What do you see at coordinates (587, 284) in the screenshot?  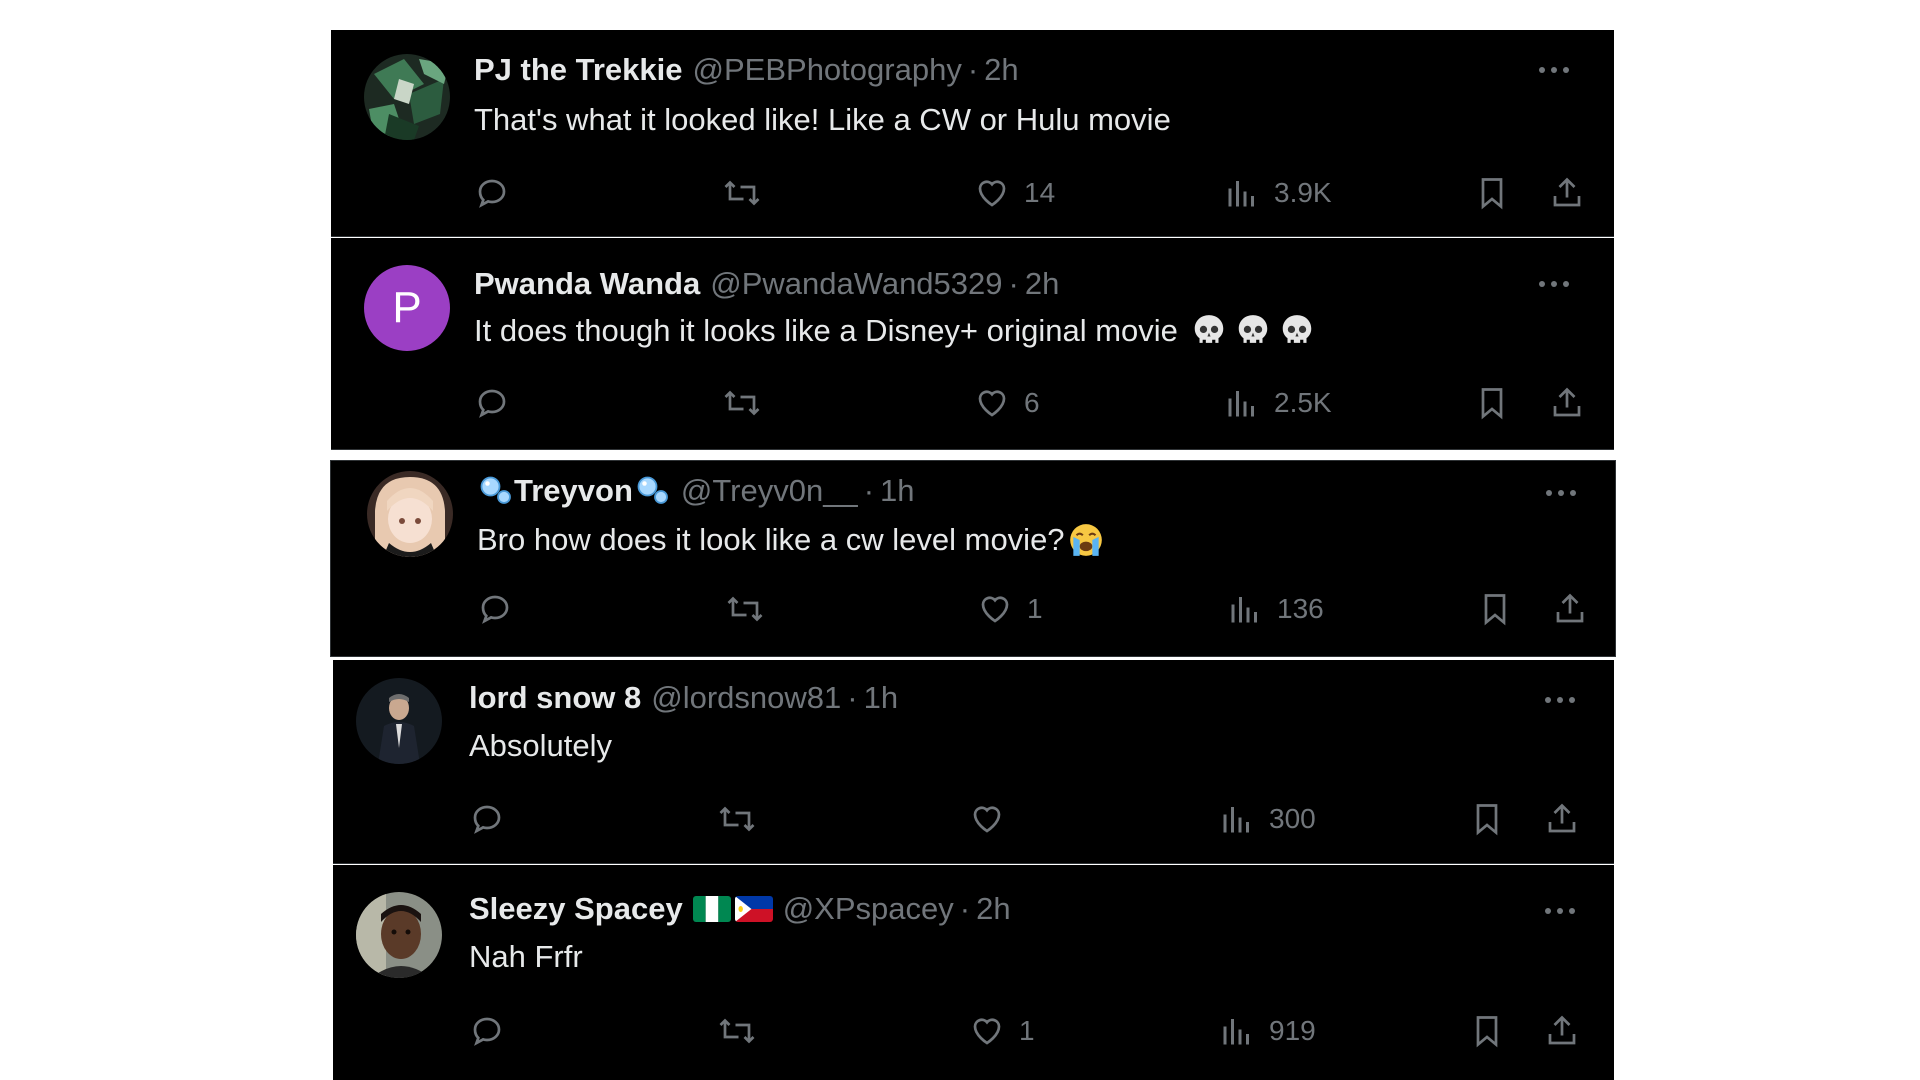 I see `display-name: Pwanda Wanda` at bounding box center [587, 284].